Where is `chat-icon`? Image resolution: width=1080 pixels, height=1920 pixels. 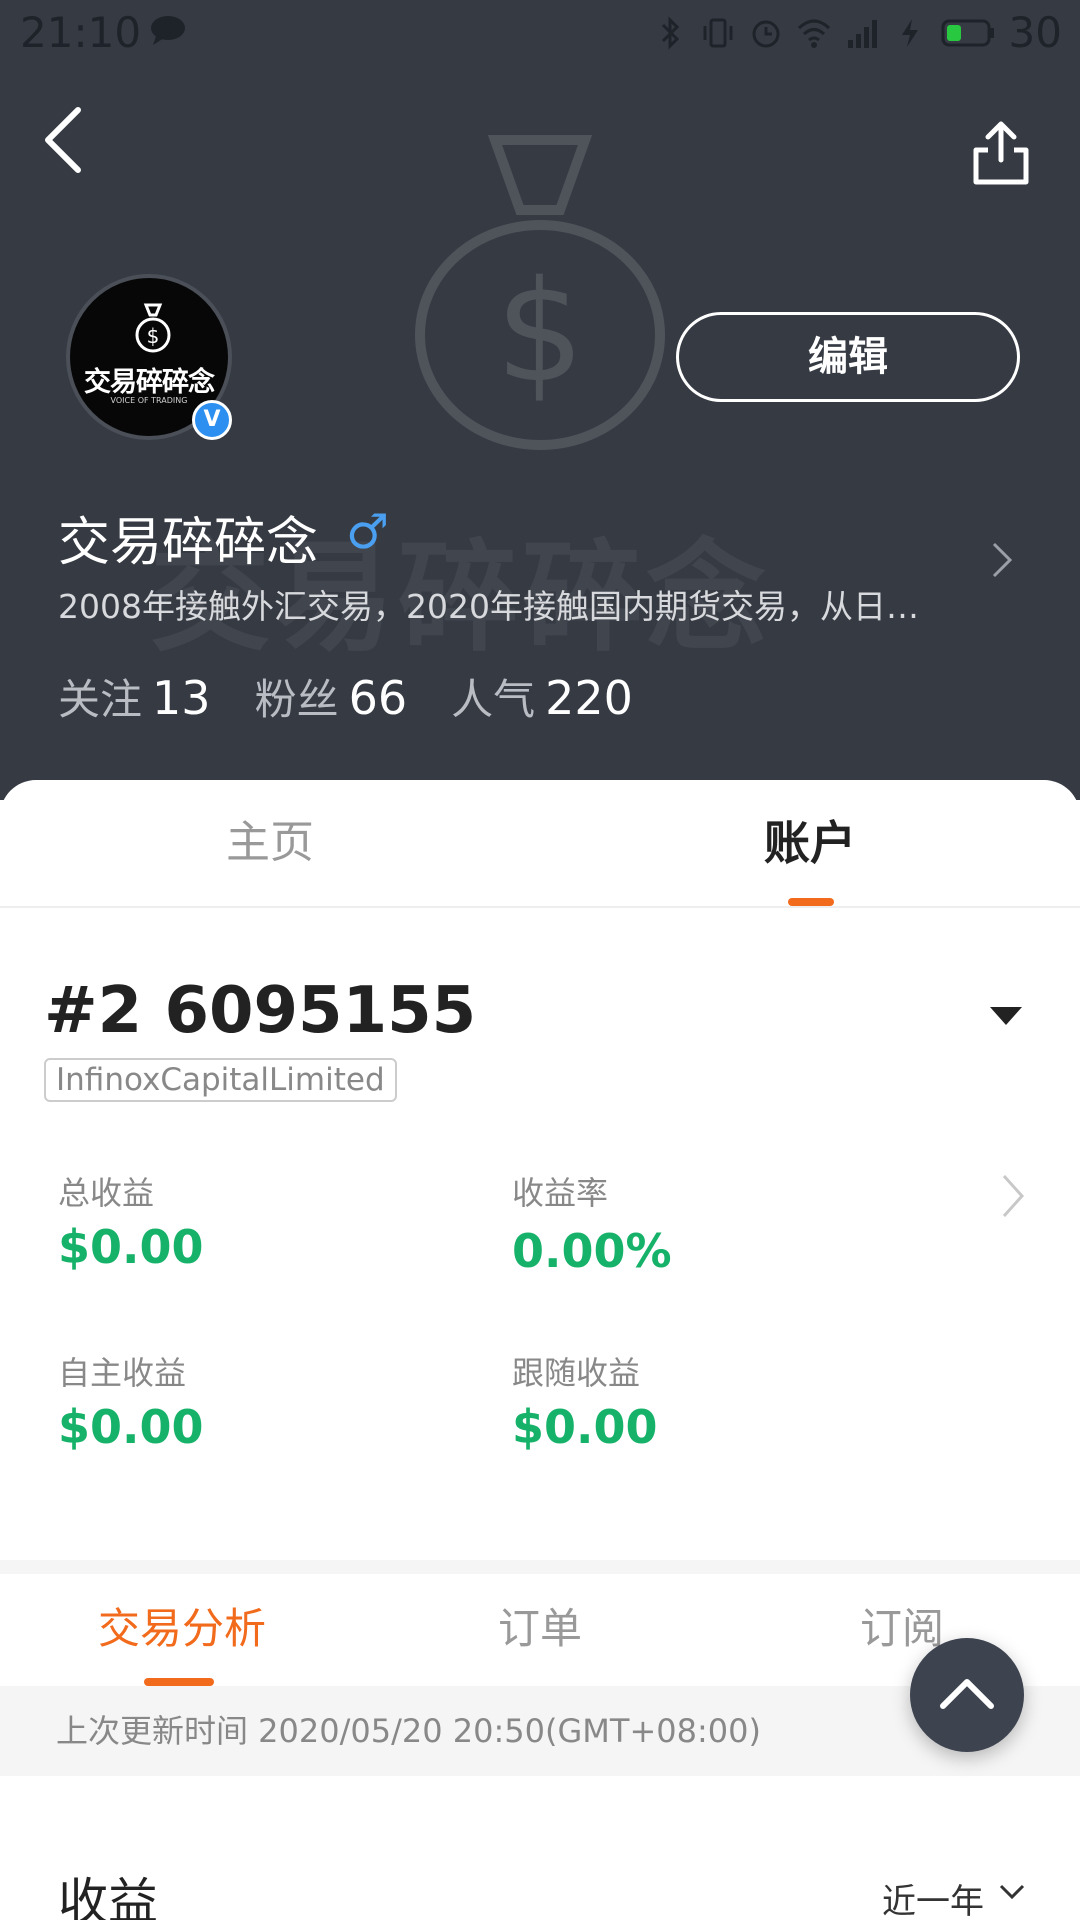
chat-icon is located at coordinates (168, 30).